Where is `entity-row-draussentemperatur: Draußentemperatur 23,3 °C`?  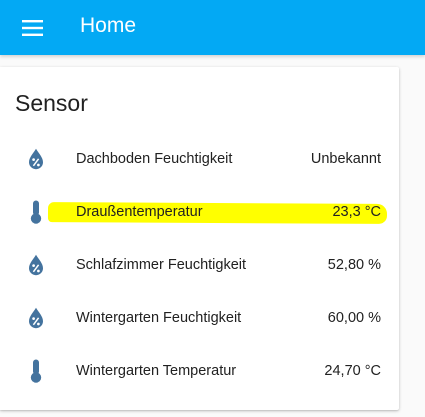 entity-row-draussentemperatur: Draußentemperatur 23,3 °C is located at coordinates (199, 212).